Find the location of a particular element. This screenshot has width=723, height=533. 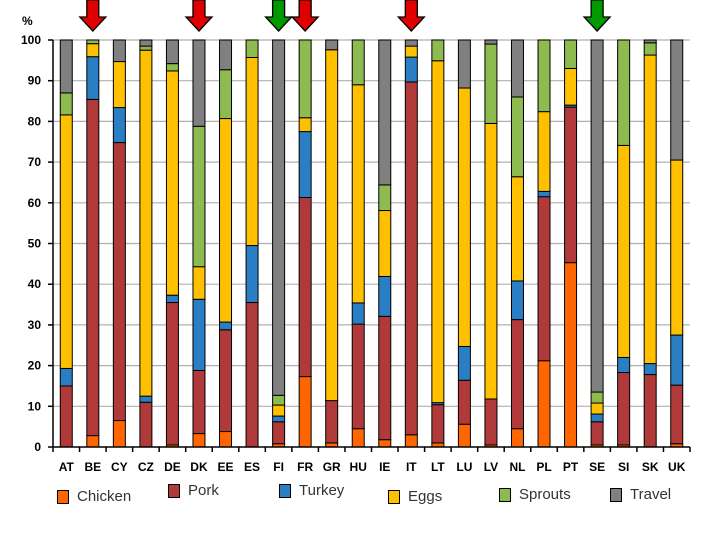

x-tick-label: SI is located at coordinates (623, 467).